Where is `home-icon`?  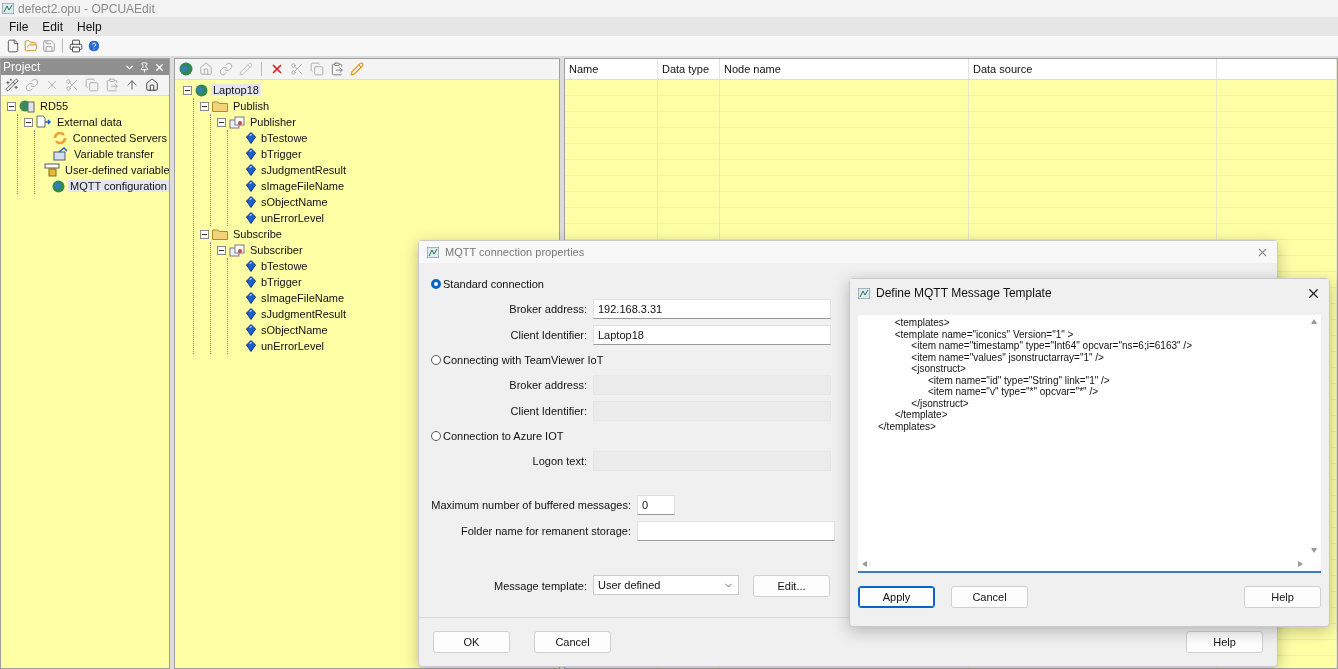 home-icon is located at coordinates (152, 85).